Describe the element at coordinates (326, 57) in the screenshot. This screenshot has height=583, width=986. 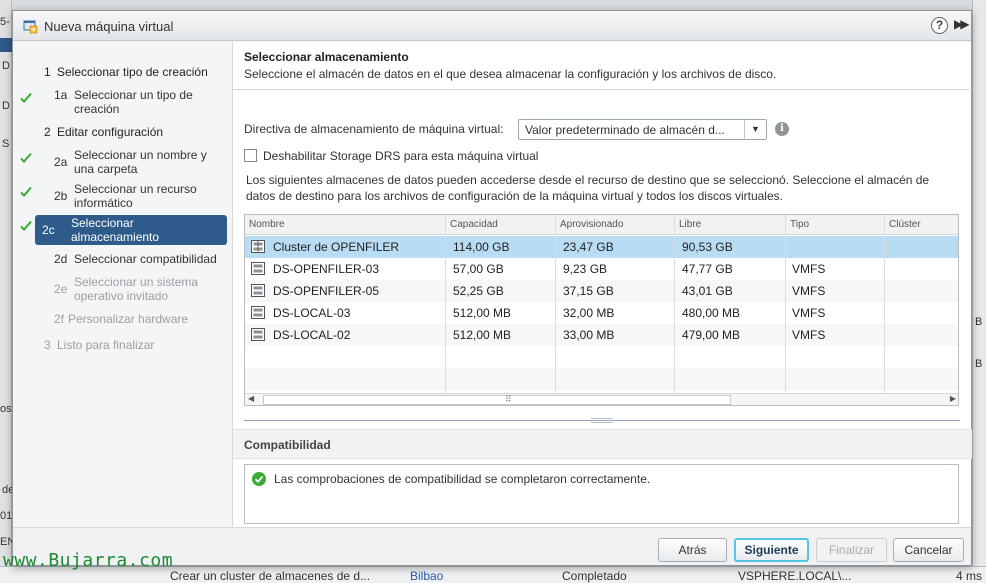
I see `page-title: Seleccionar almacenamiento` at that location.